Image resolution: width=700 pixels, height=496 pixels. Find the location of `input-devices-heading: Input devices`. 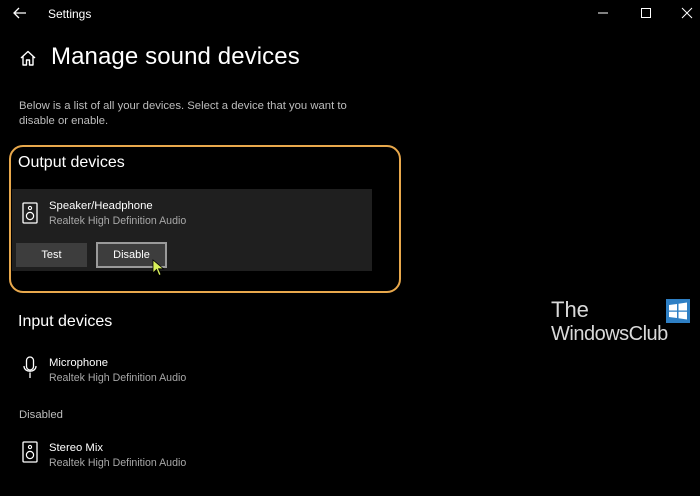

input-devices-heading: Input devices is located at coordinates (65, 321).